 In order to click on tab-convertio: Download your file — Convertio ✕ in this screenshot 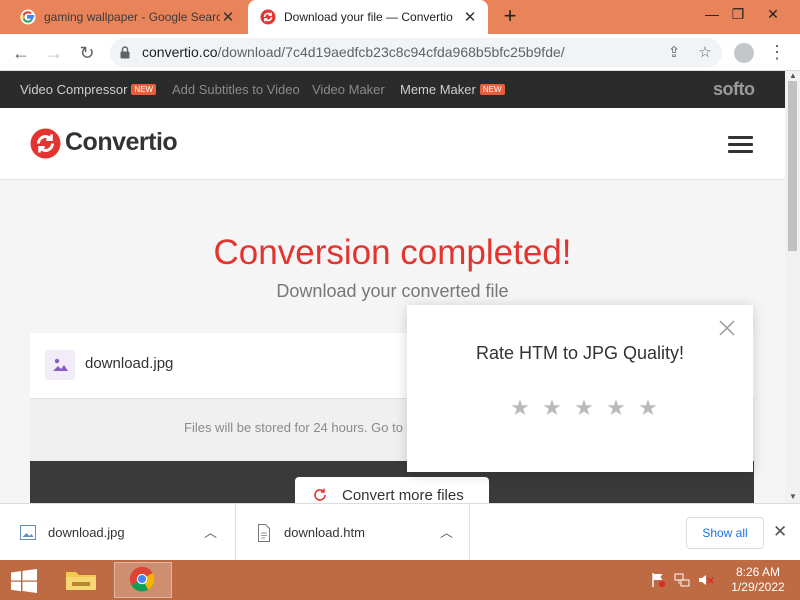, I will do `click(368, 17)`.